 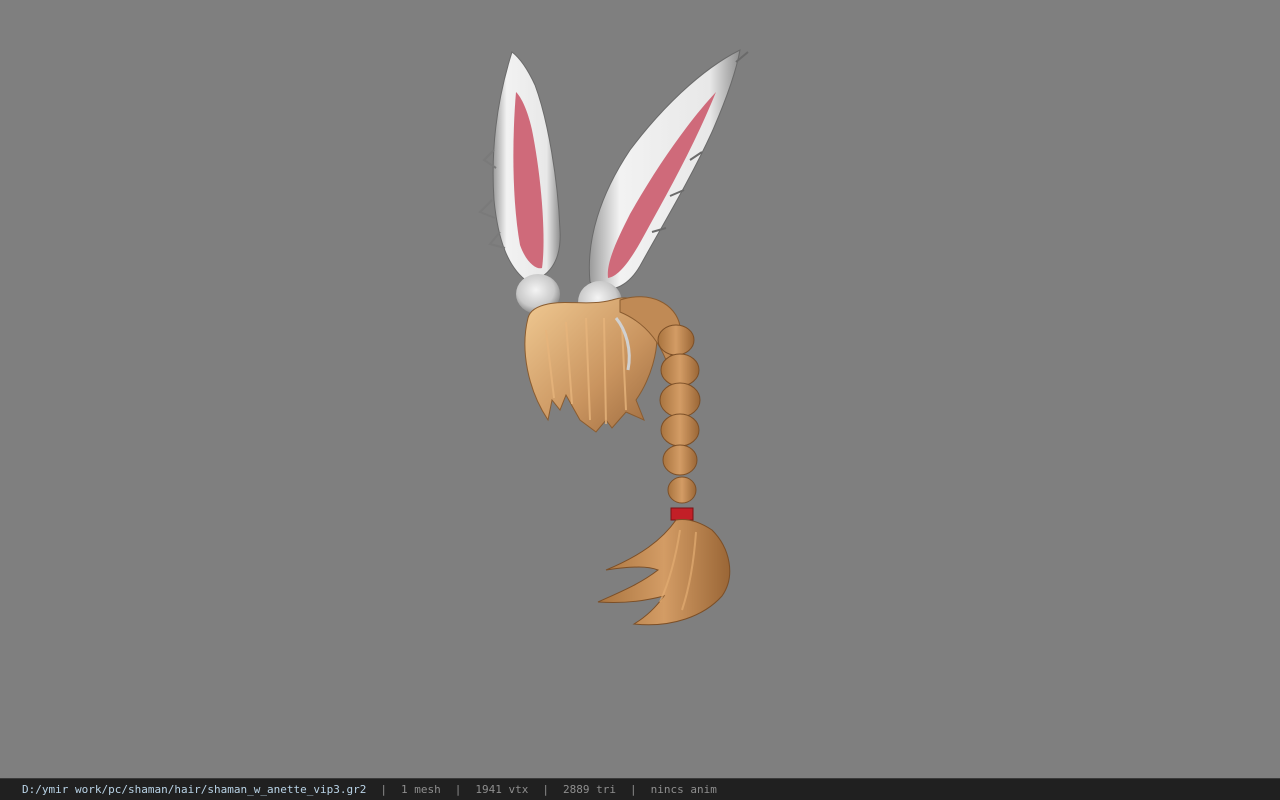 What do you see at coordinates (602, 364) in the screenshot?
I see `hair-cap` at bounding box center [602, 364].